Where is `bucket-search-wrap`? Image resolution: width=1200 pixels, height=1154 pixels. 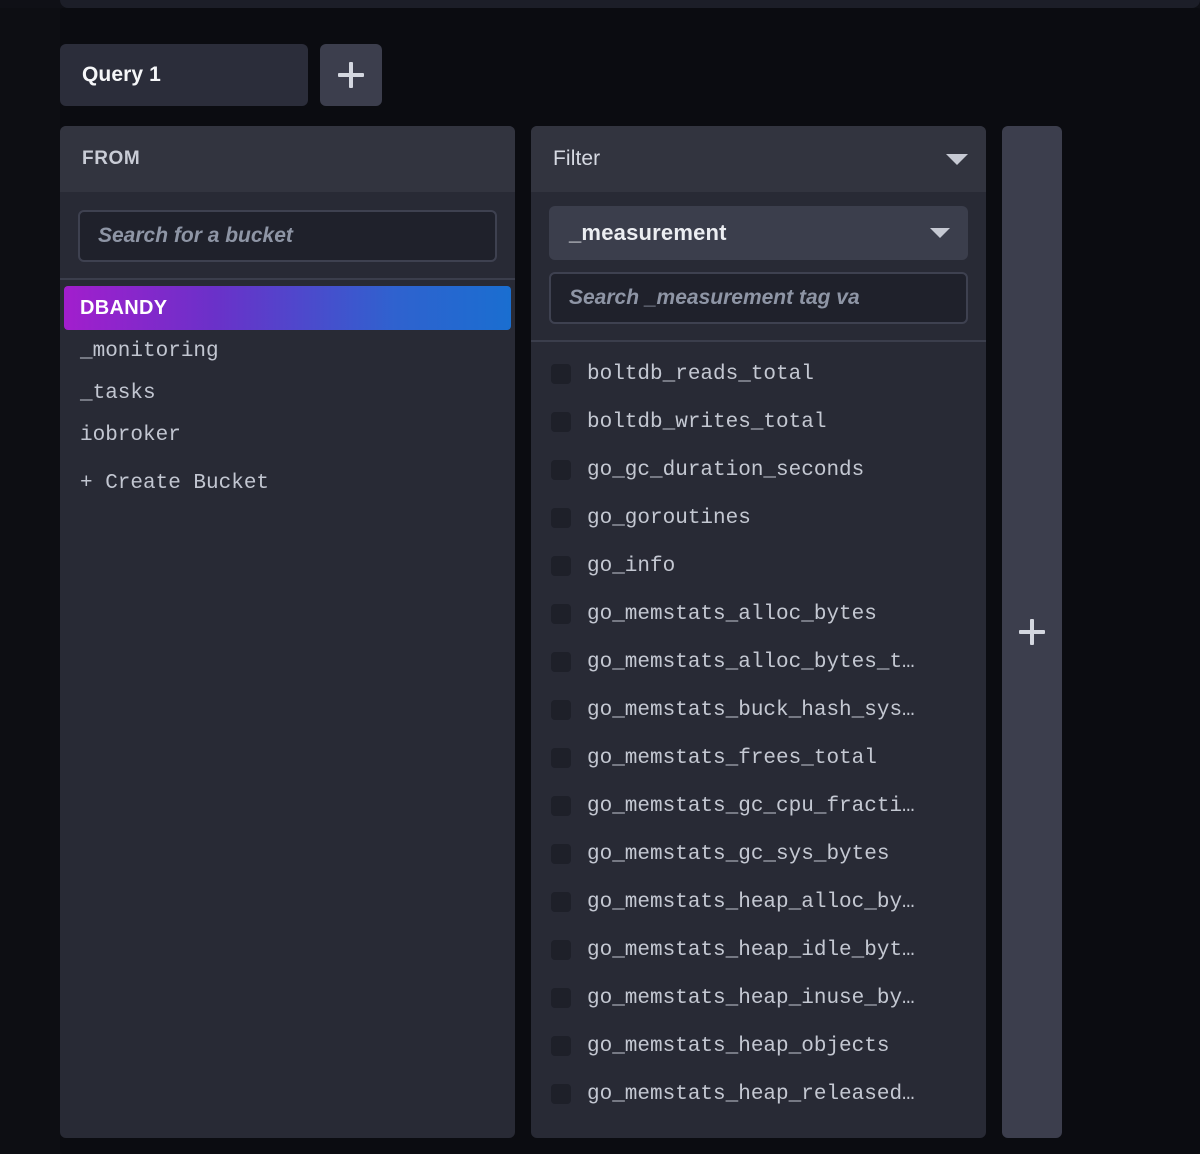
bucket-search-wrap is located at coordinates (287, 235).